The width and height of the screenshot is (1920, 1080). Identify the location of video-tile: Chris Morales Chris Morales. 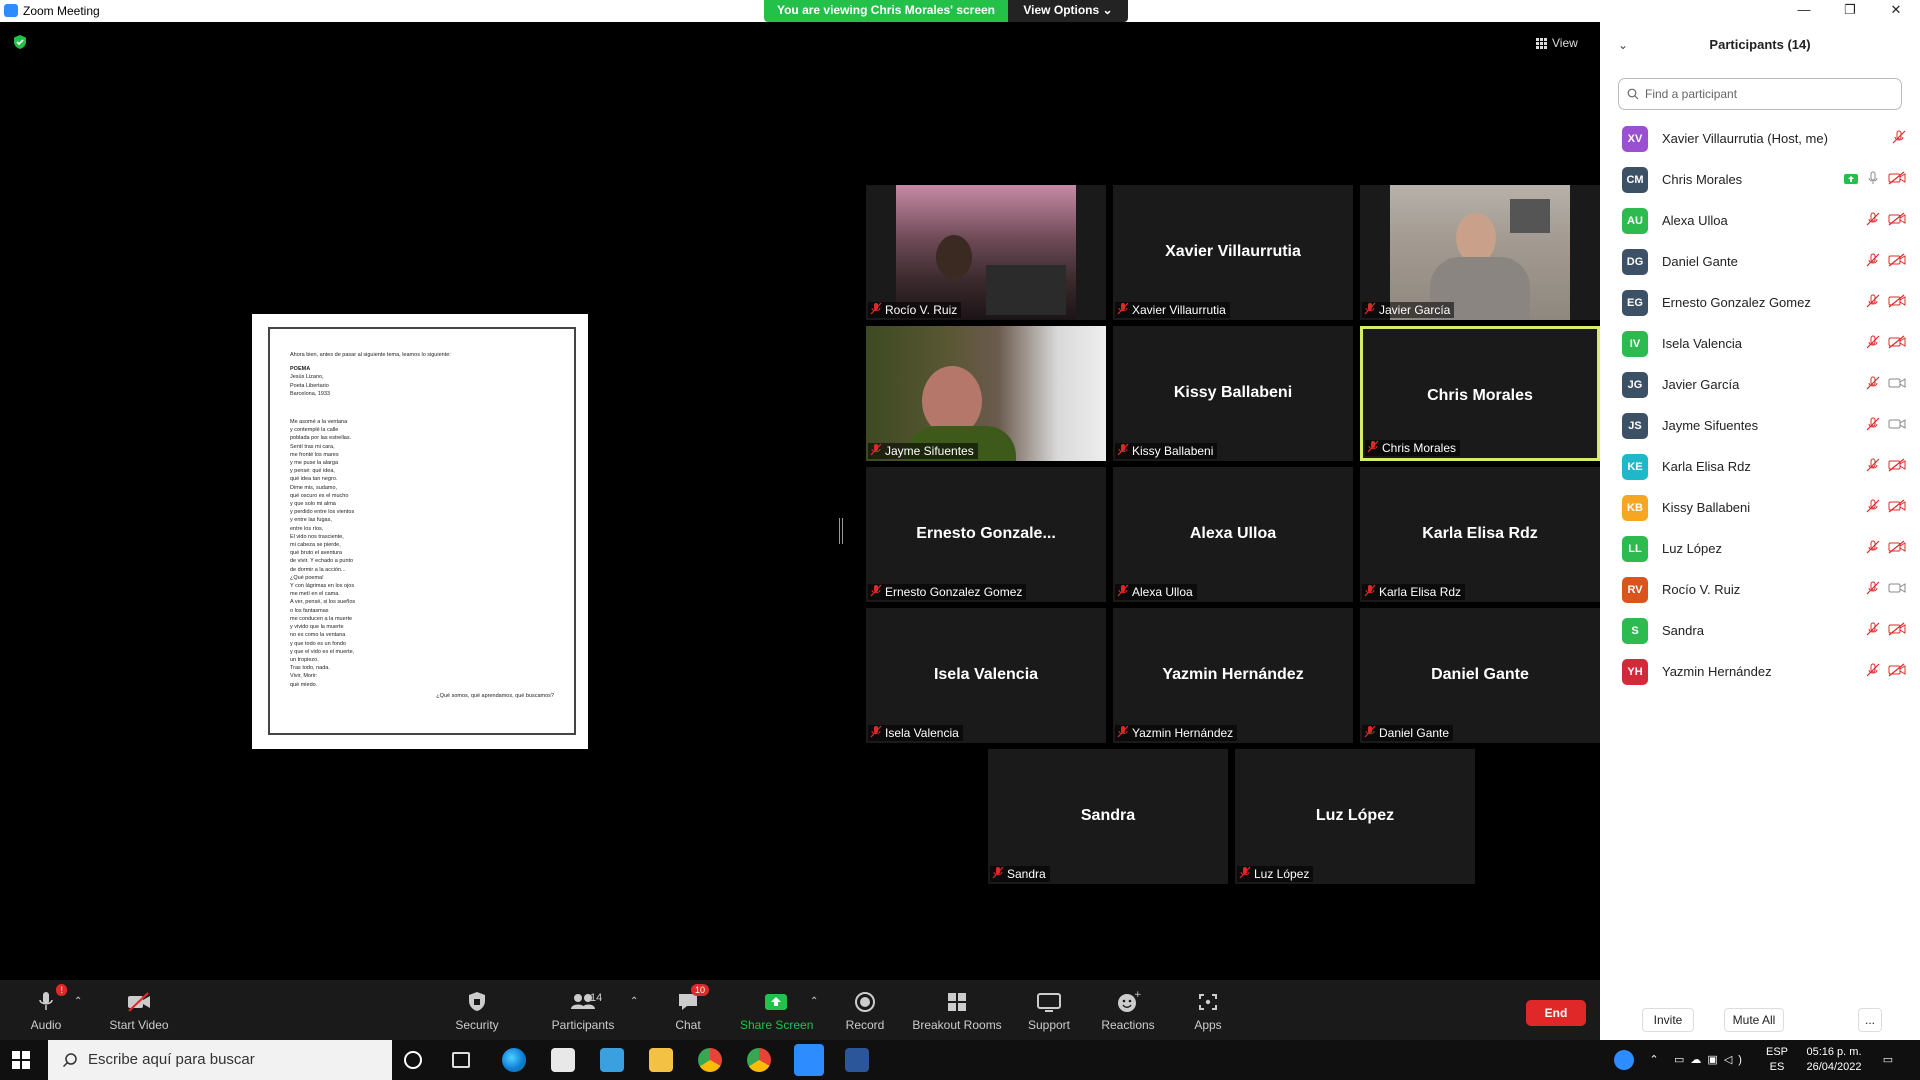
(1480, 393).